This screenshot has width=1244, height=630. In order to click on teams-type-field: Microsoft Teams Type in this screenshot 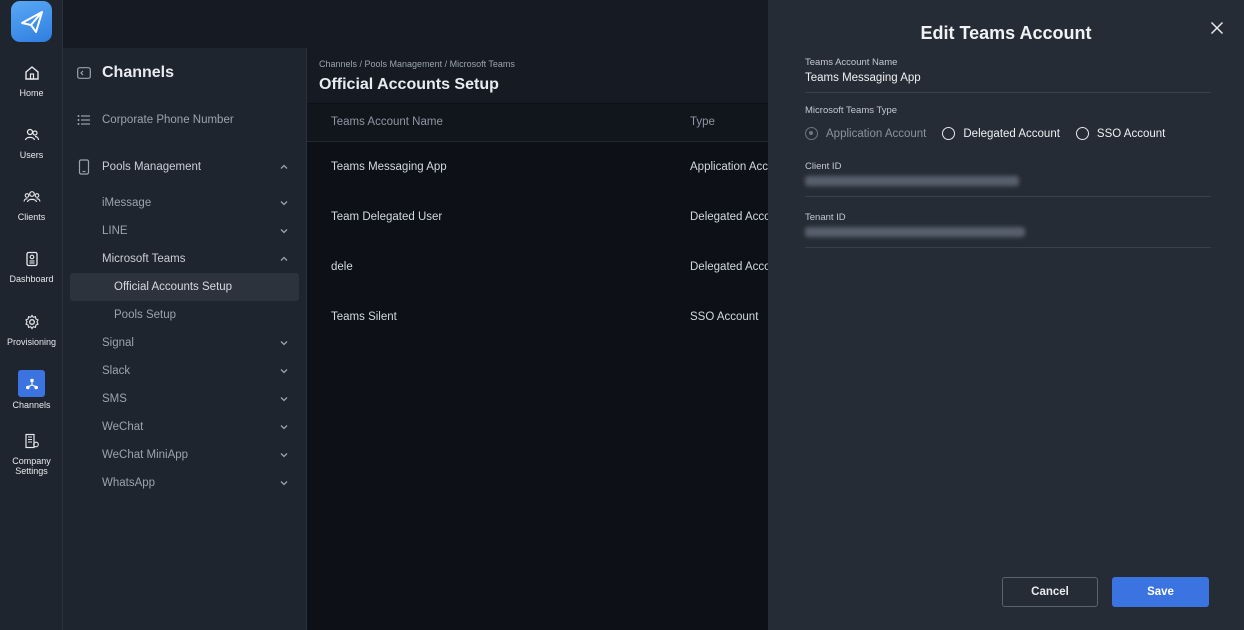, I will do `click(1008, 110)`.